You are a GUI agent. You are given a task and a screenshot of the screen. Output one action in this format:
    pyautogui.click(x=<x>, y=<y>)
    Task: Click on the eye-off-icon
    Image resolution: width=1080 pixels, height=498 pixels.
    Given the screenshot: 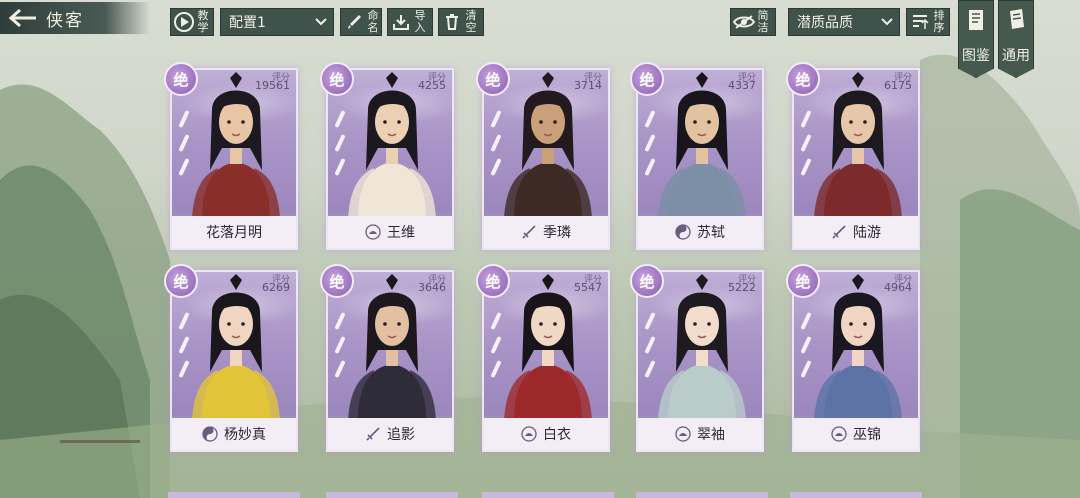 What is the action you would take?
    pyautogui.click(x=744, y=22)
    